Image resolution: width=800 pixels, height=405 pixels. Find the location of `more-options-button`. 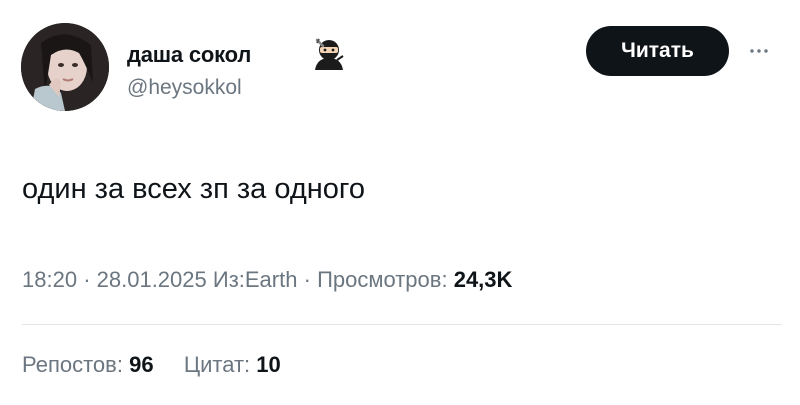

more-options-button is located at coordinates (759, 51).